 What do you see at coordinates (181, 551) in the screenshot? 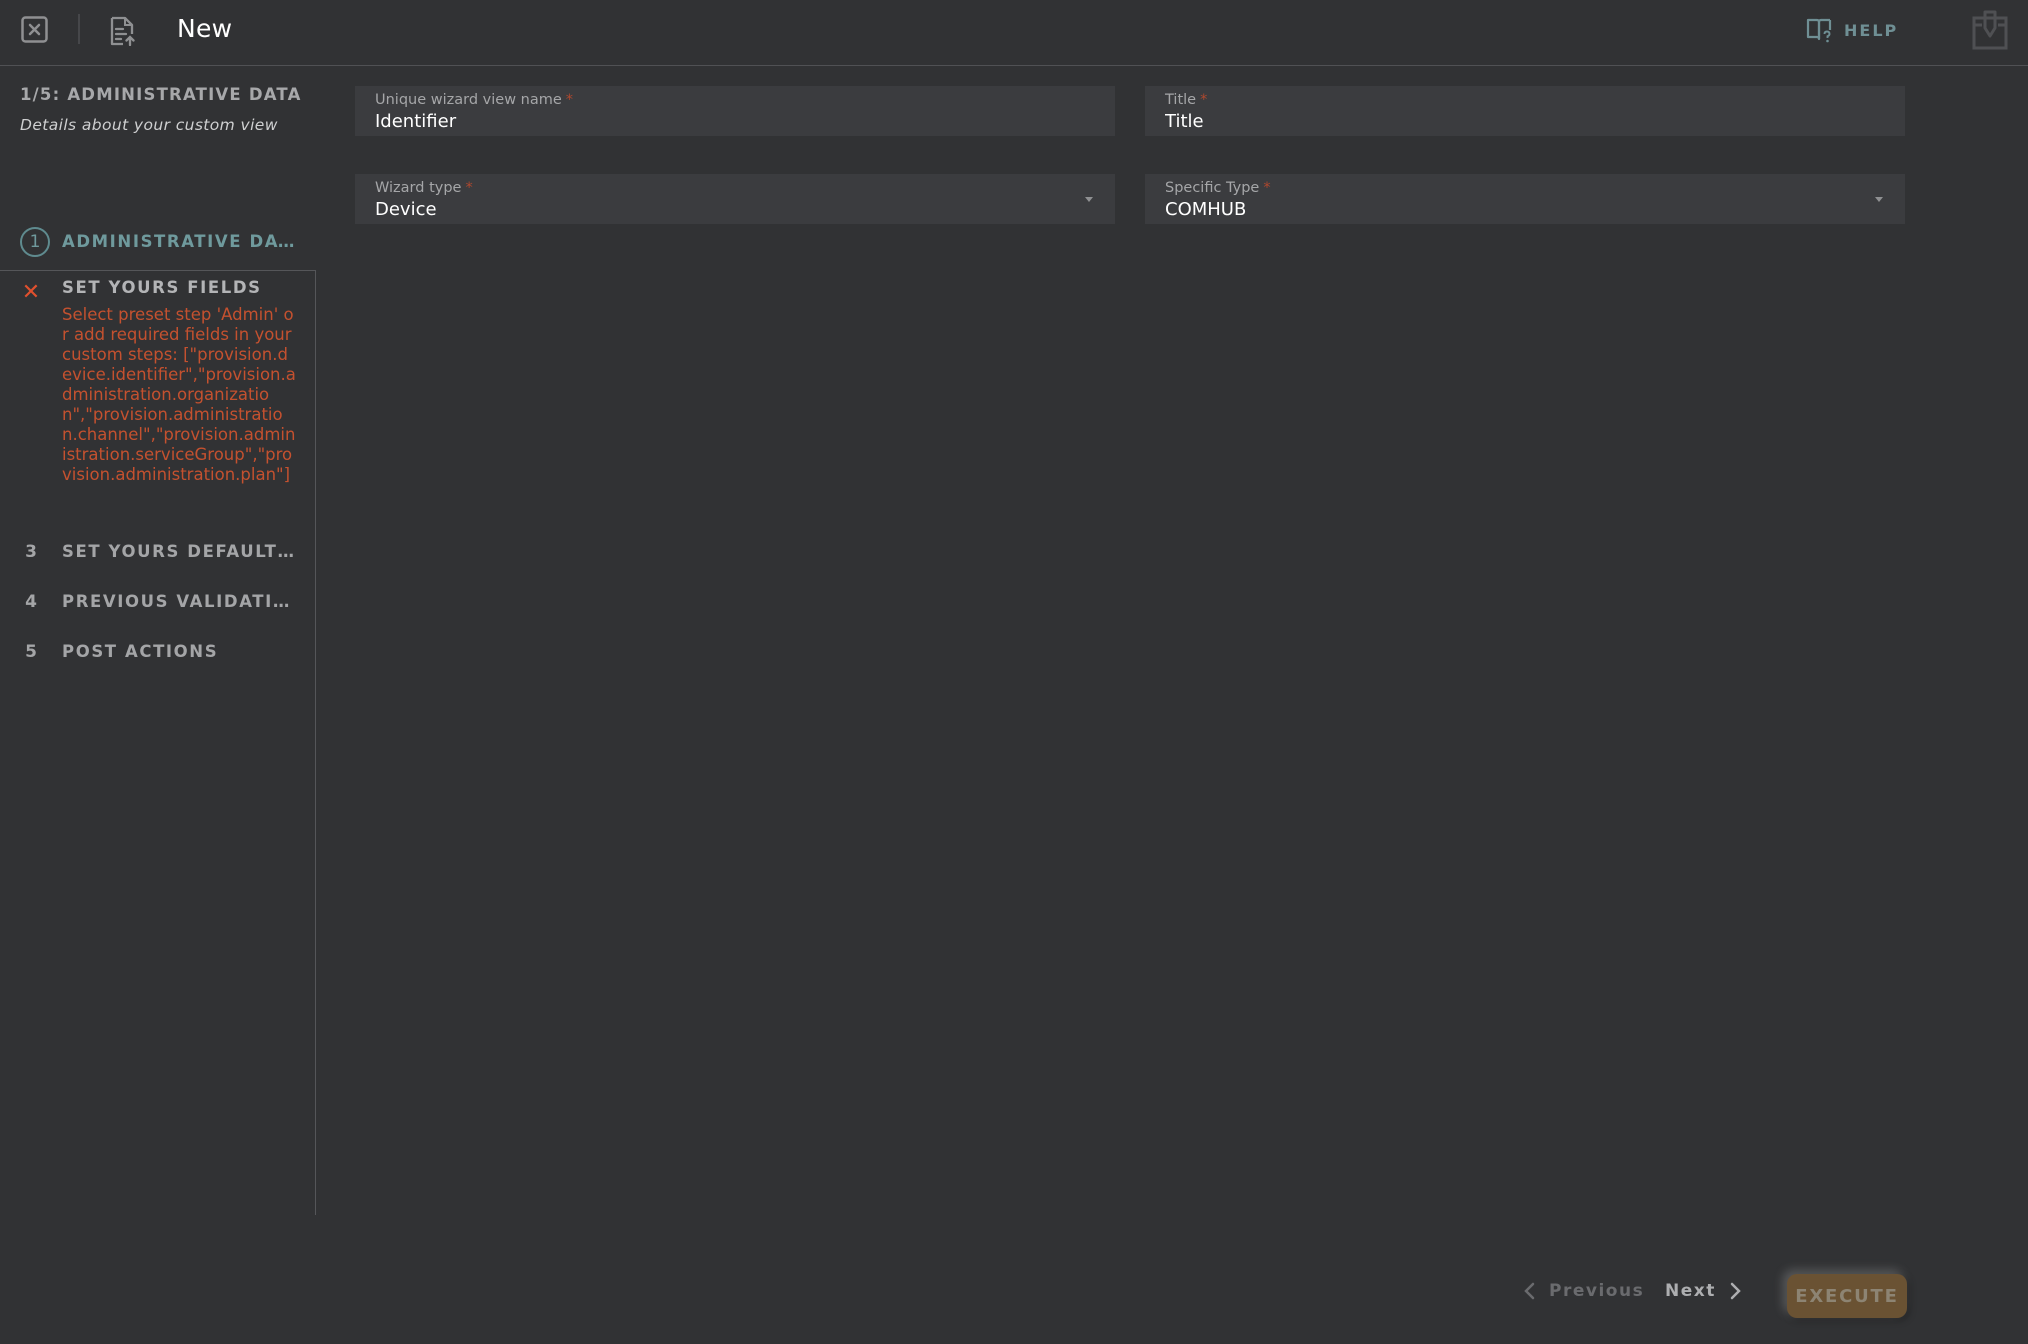
I see `step-label: SET YOURS DEFAULT VALUES` at bounding box center [181, 551].